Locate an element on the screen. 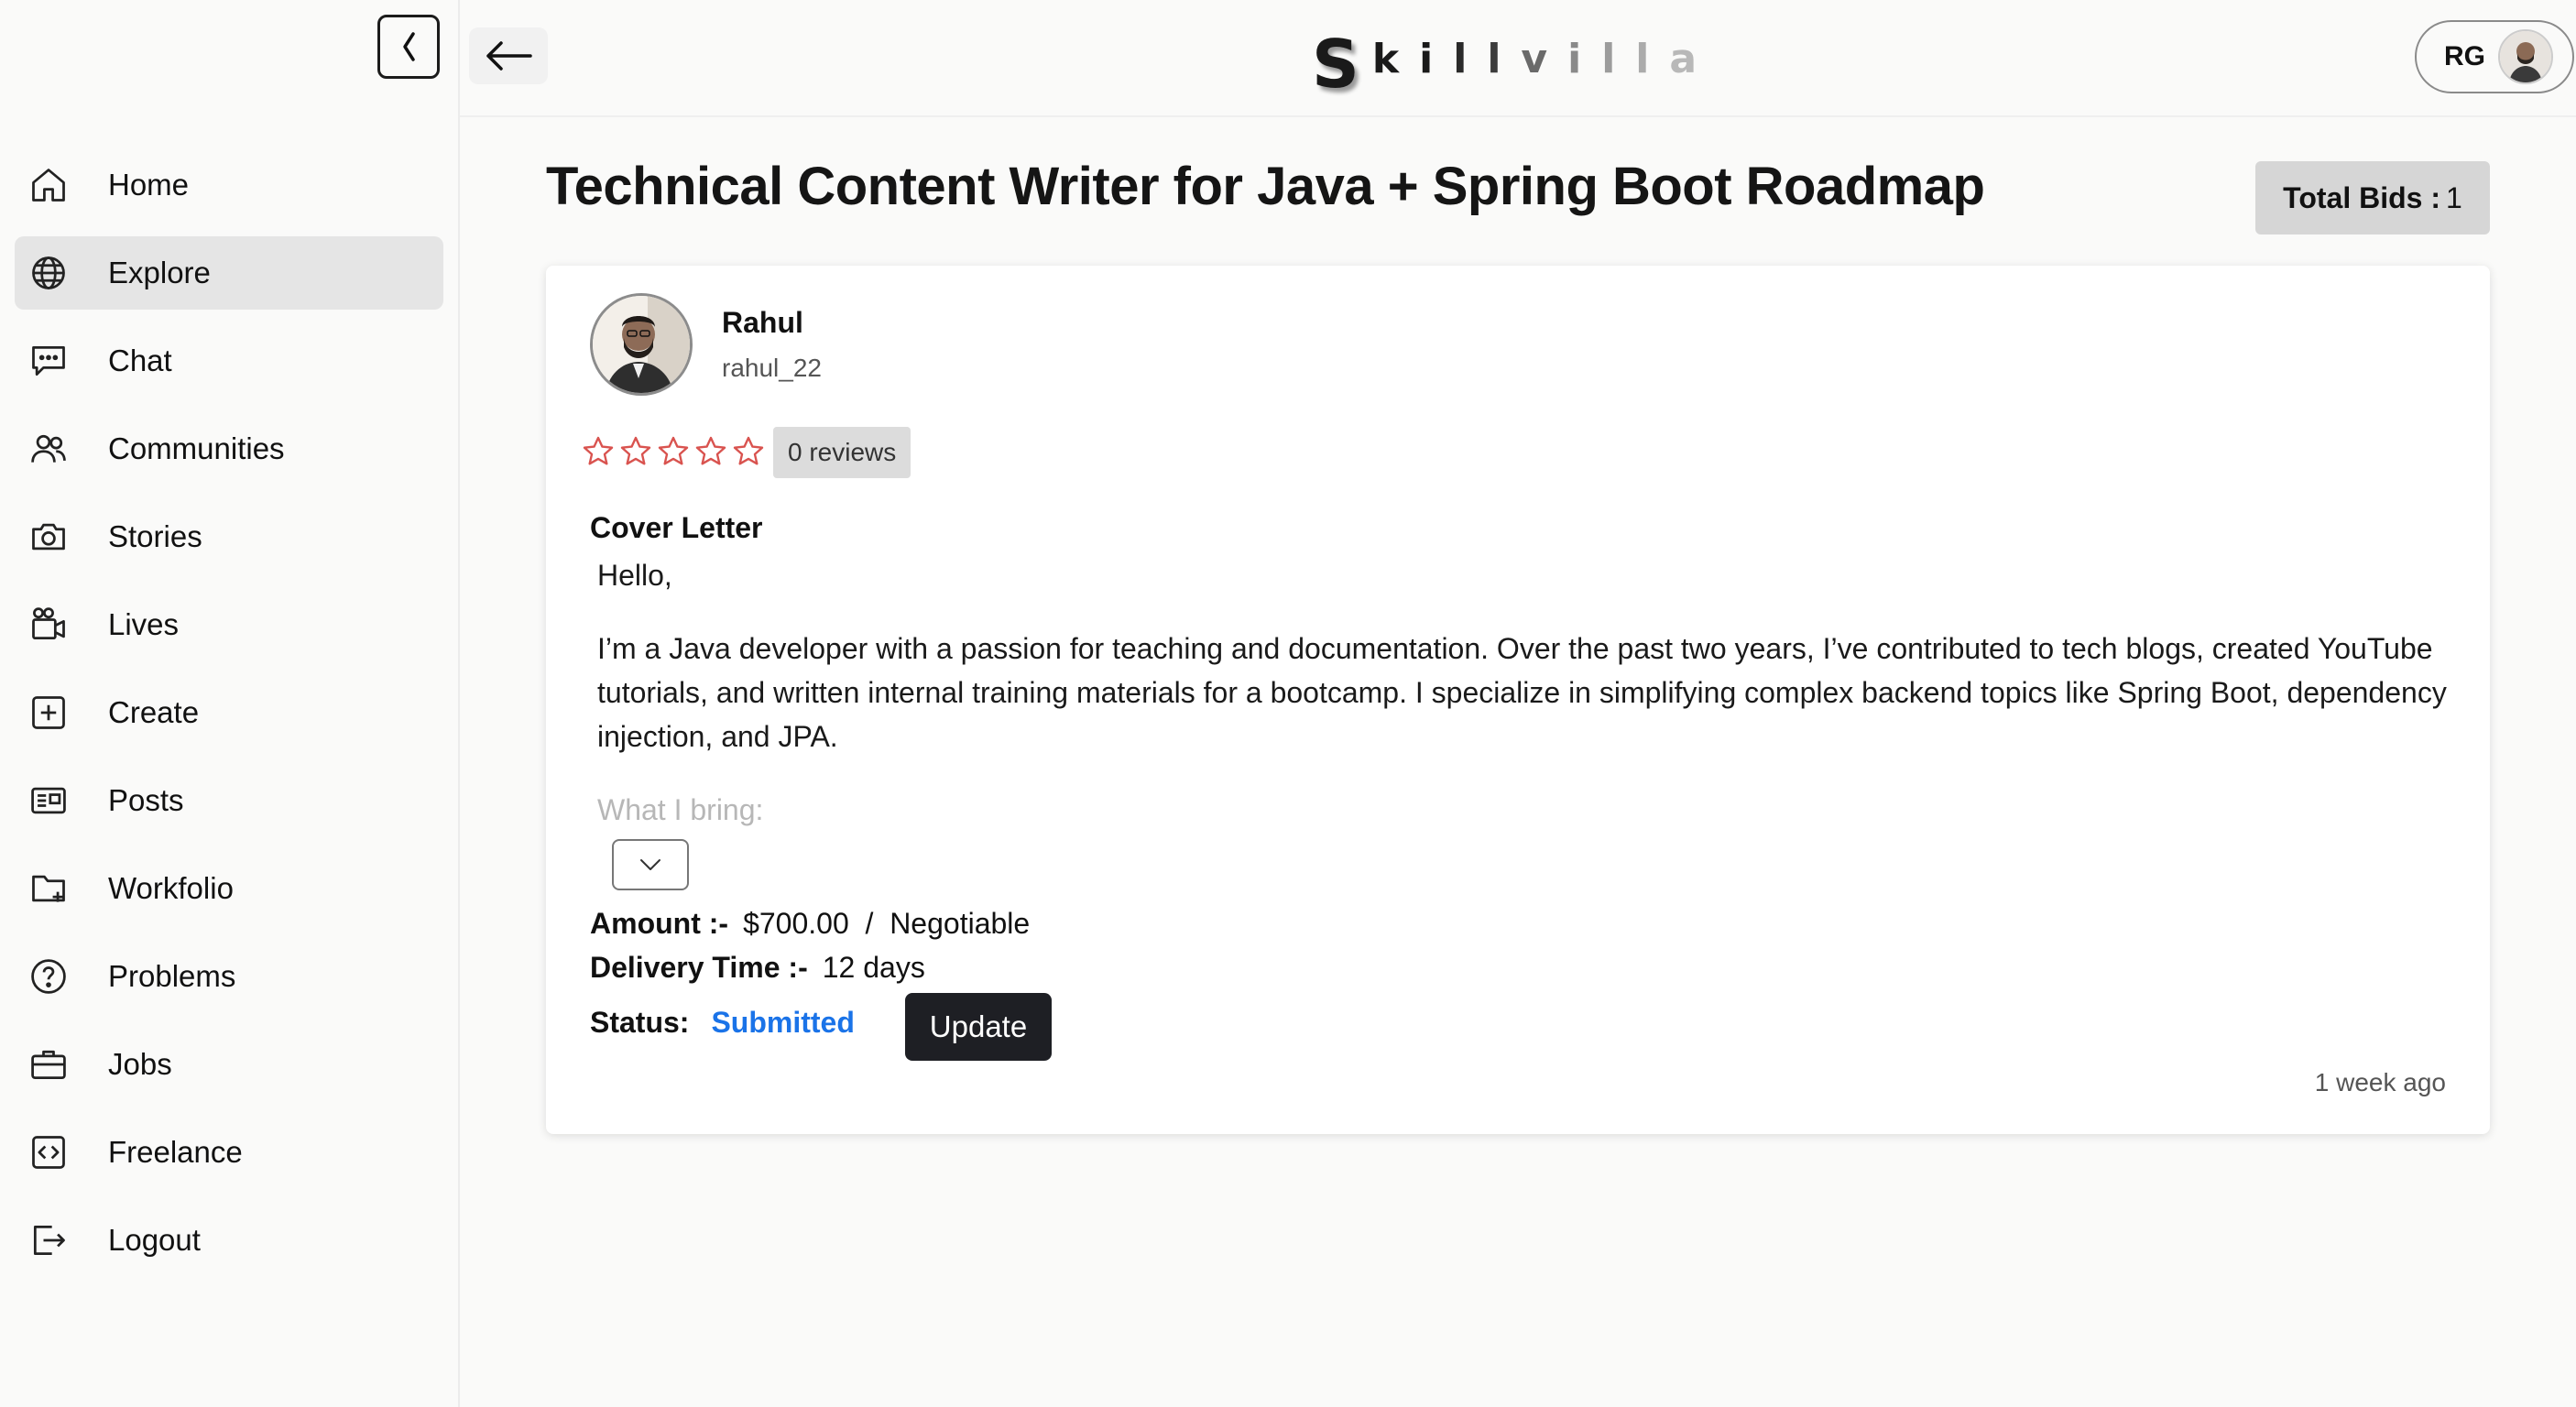 This screenshot has width=2576, height=1407. chevron-left-icon is located at coordinates (409, 46).